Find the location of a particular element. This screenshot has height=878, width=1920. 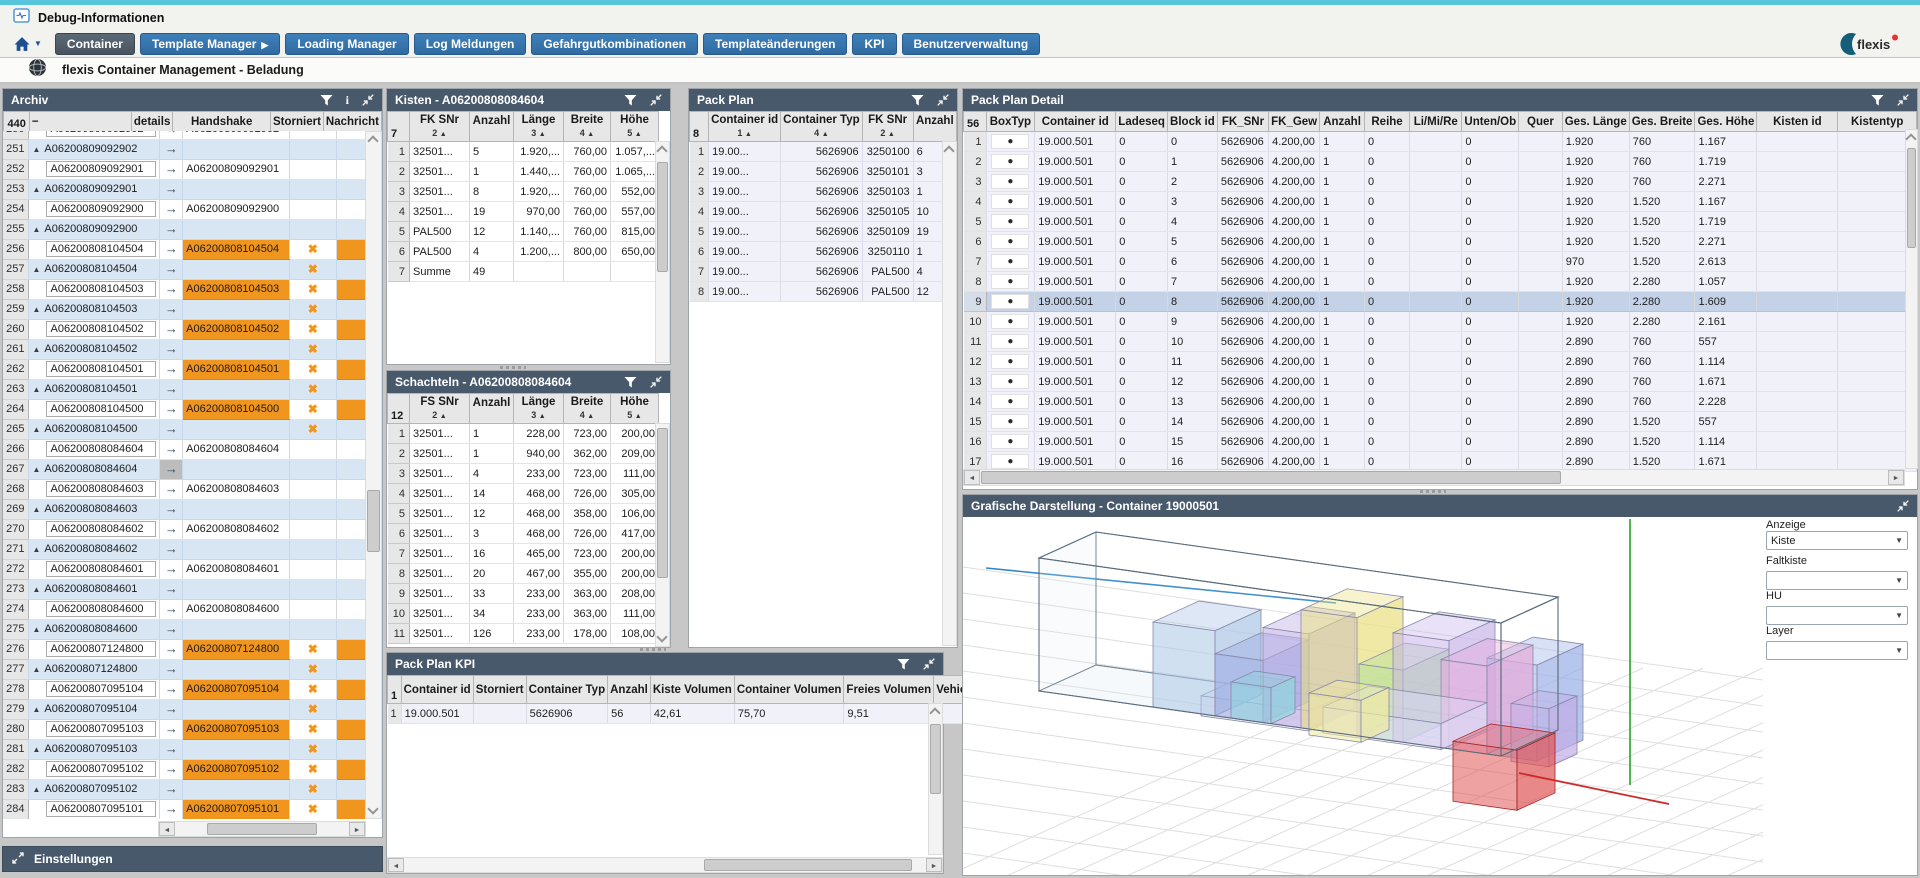

cell: 108,00 is located at coordinates (634, 633).